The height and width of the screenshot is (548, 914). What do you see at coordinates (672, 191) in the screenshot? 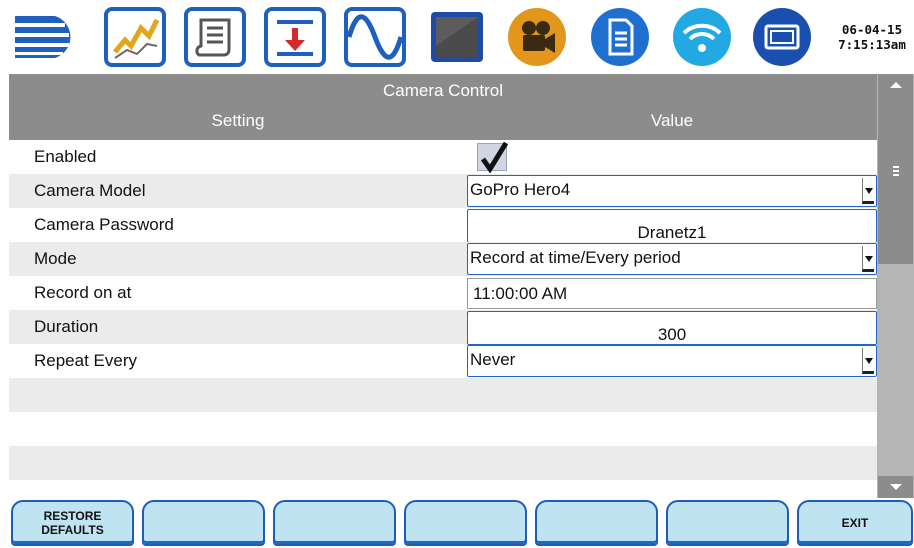
I see `camera-model-dropdown: GoPro Hero4` at bounding box center [672, 191].